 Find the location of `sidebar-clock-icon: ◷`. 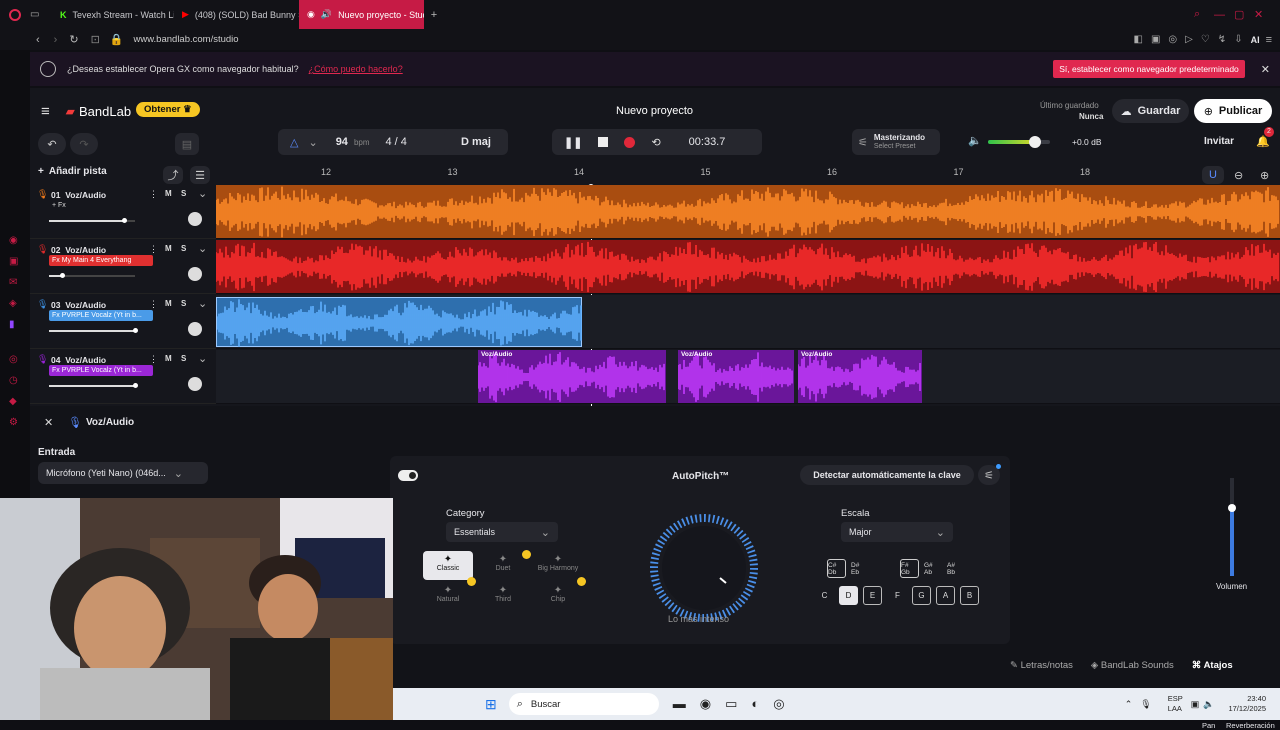

sidebar-clock-icon: ◷ is located at coordinates (13, 380).